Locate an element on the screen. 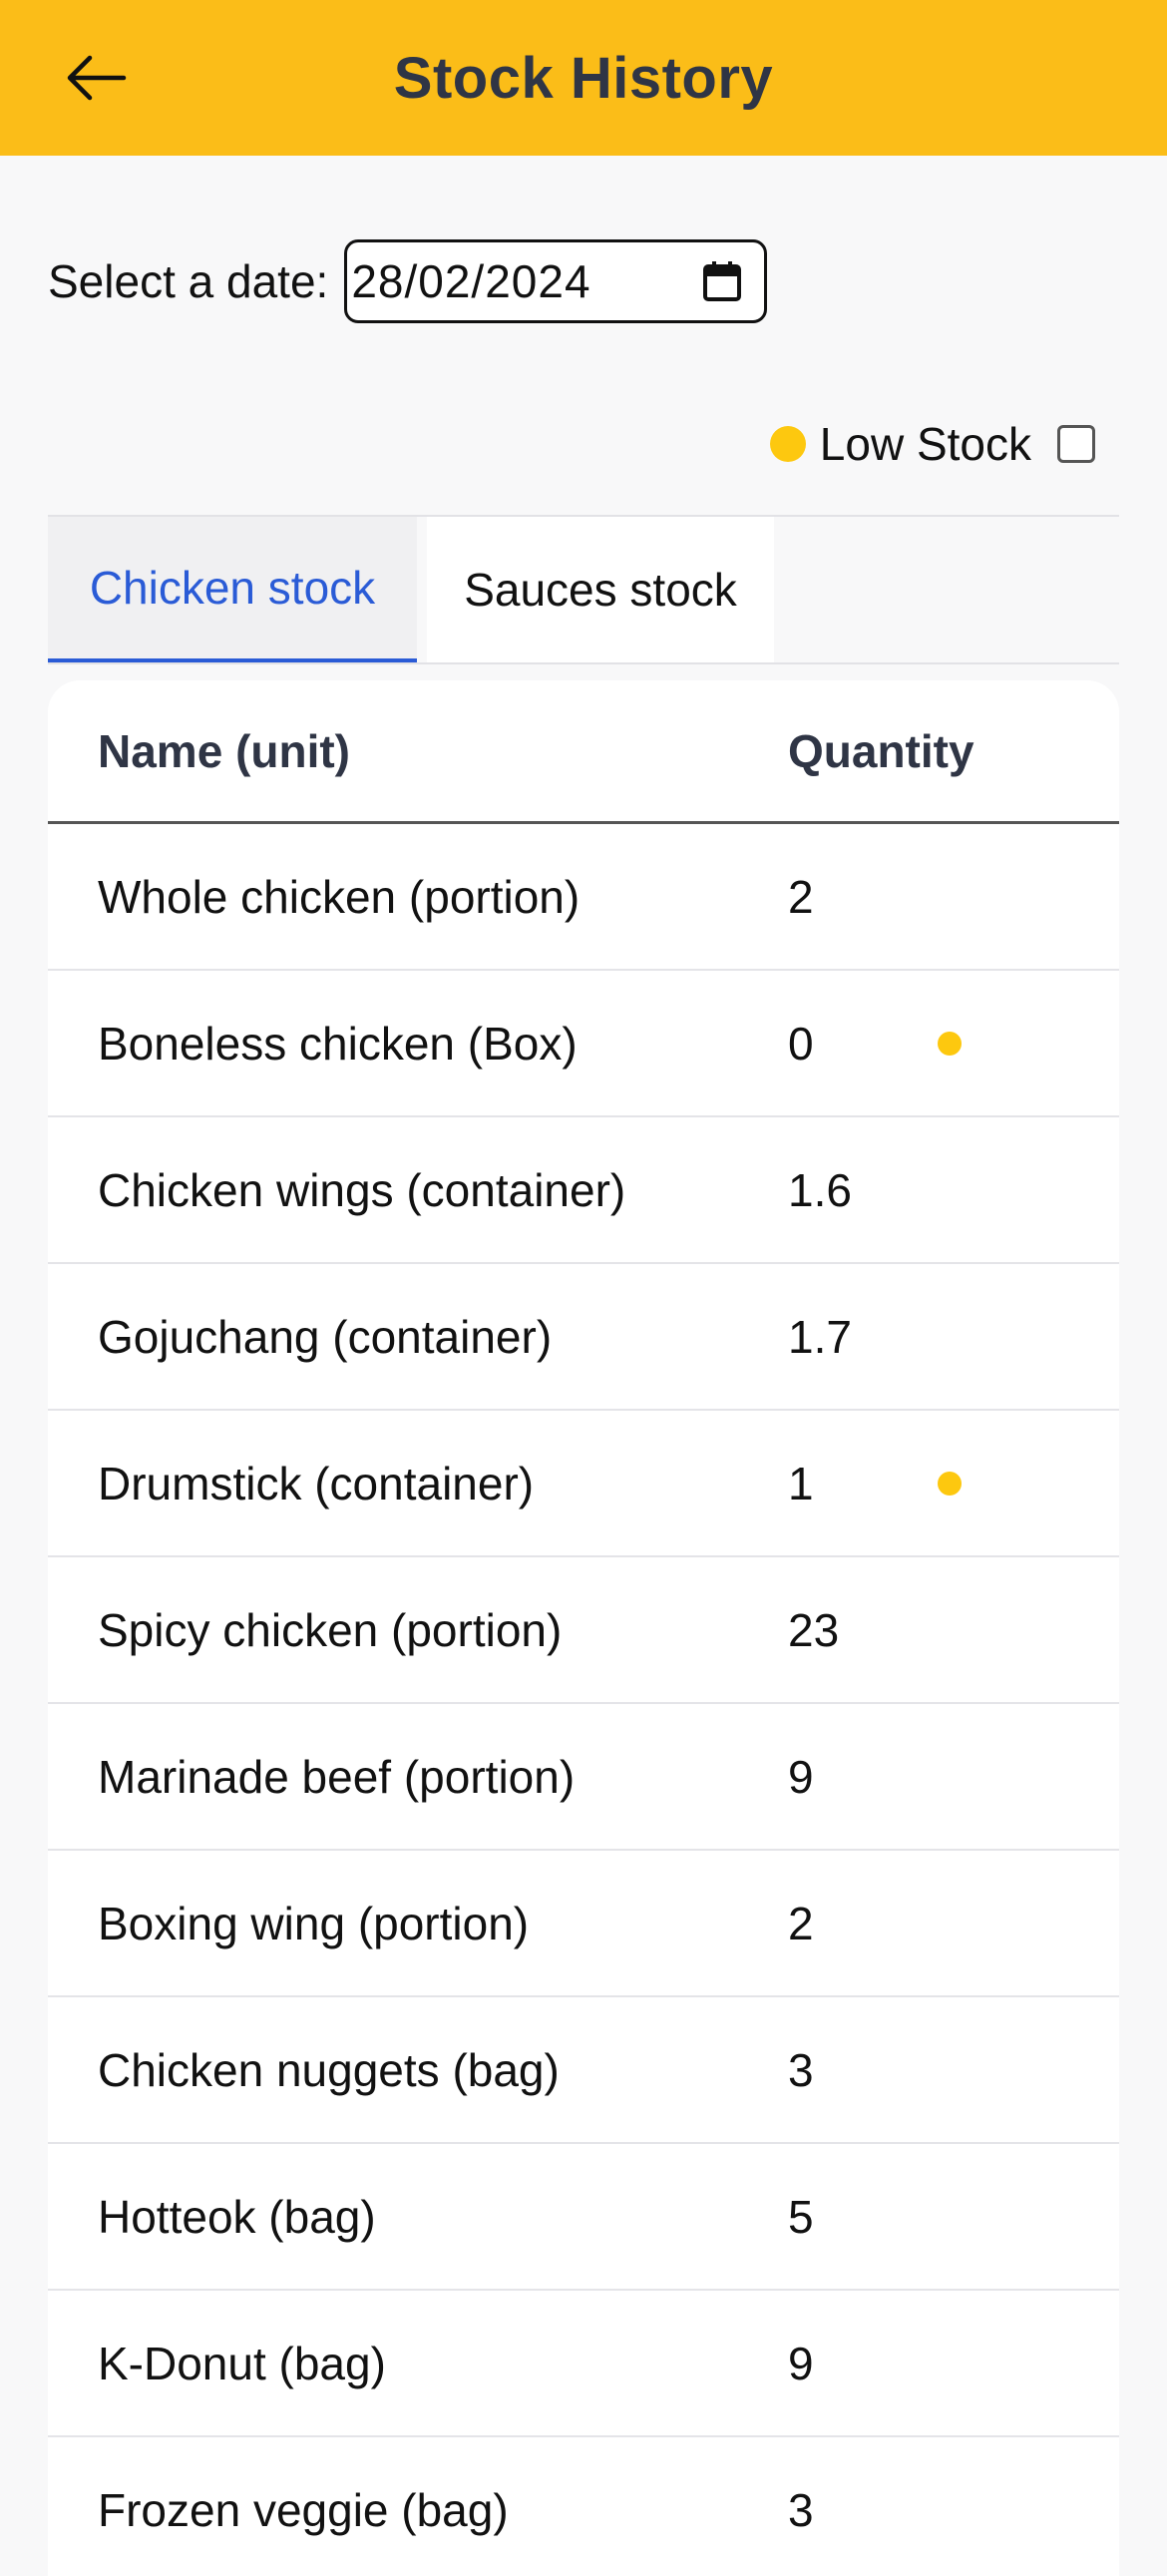 Image resolution: width=1167 pixels, height=2576 pixels. row-name: Gojuchang (container) is located at coordinates (325, 1336).